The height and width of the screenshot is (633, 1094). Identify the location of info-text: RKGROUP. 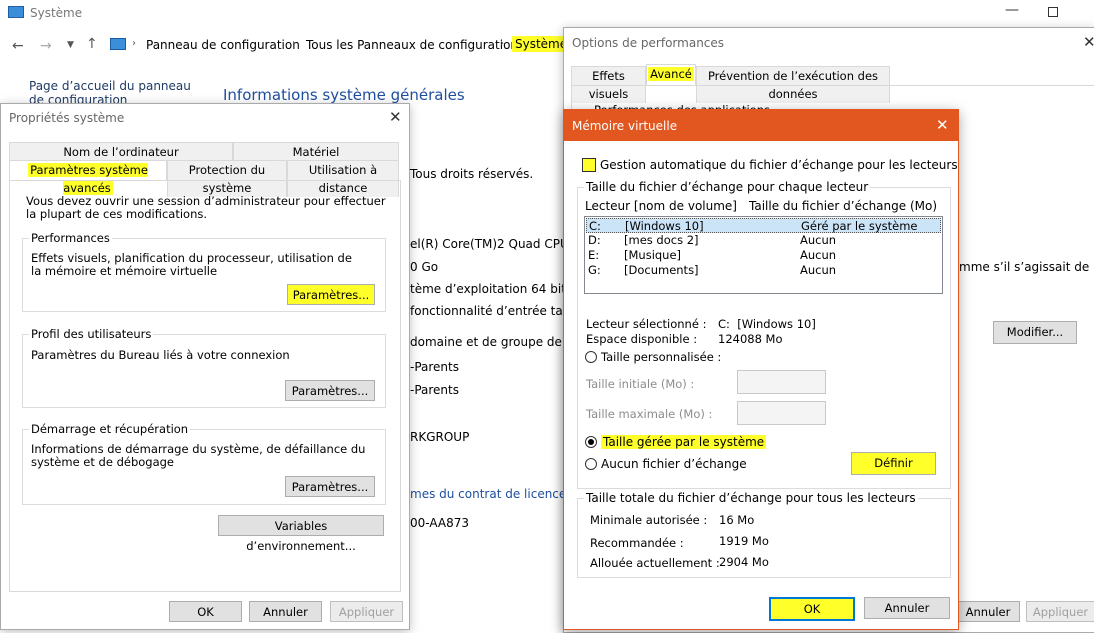
(440, 437).